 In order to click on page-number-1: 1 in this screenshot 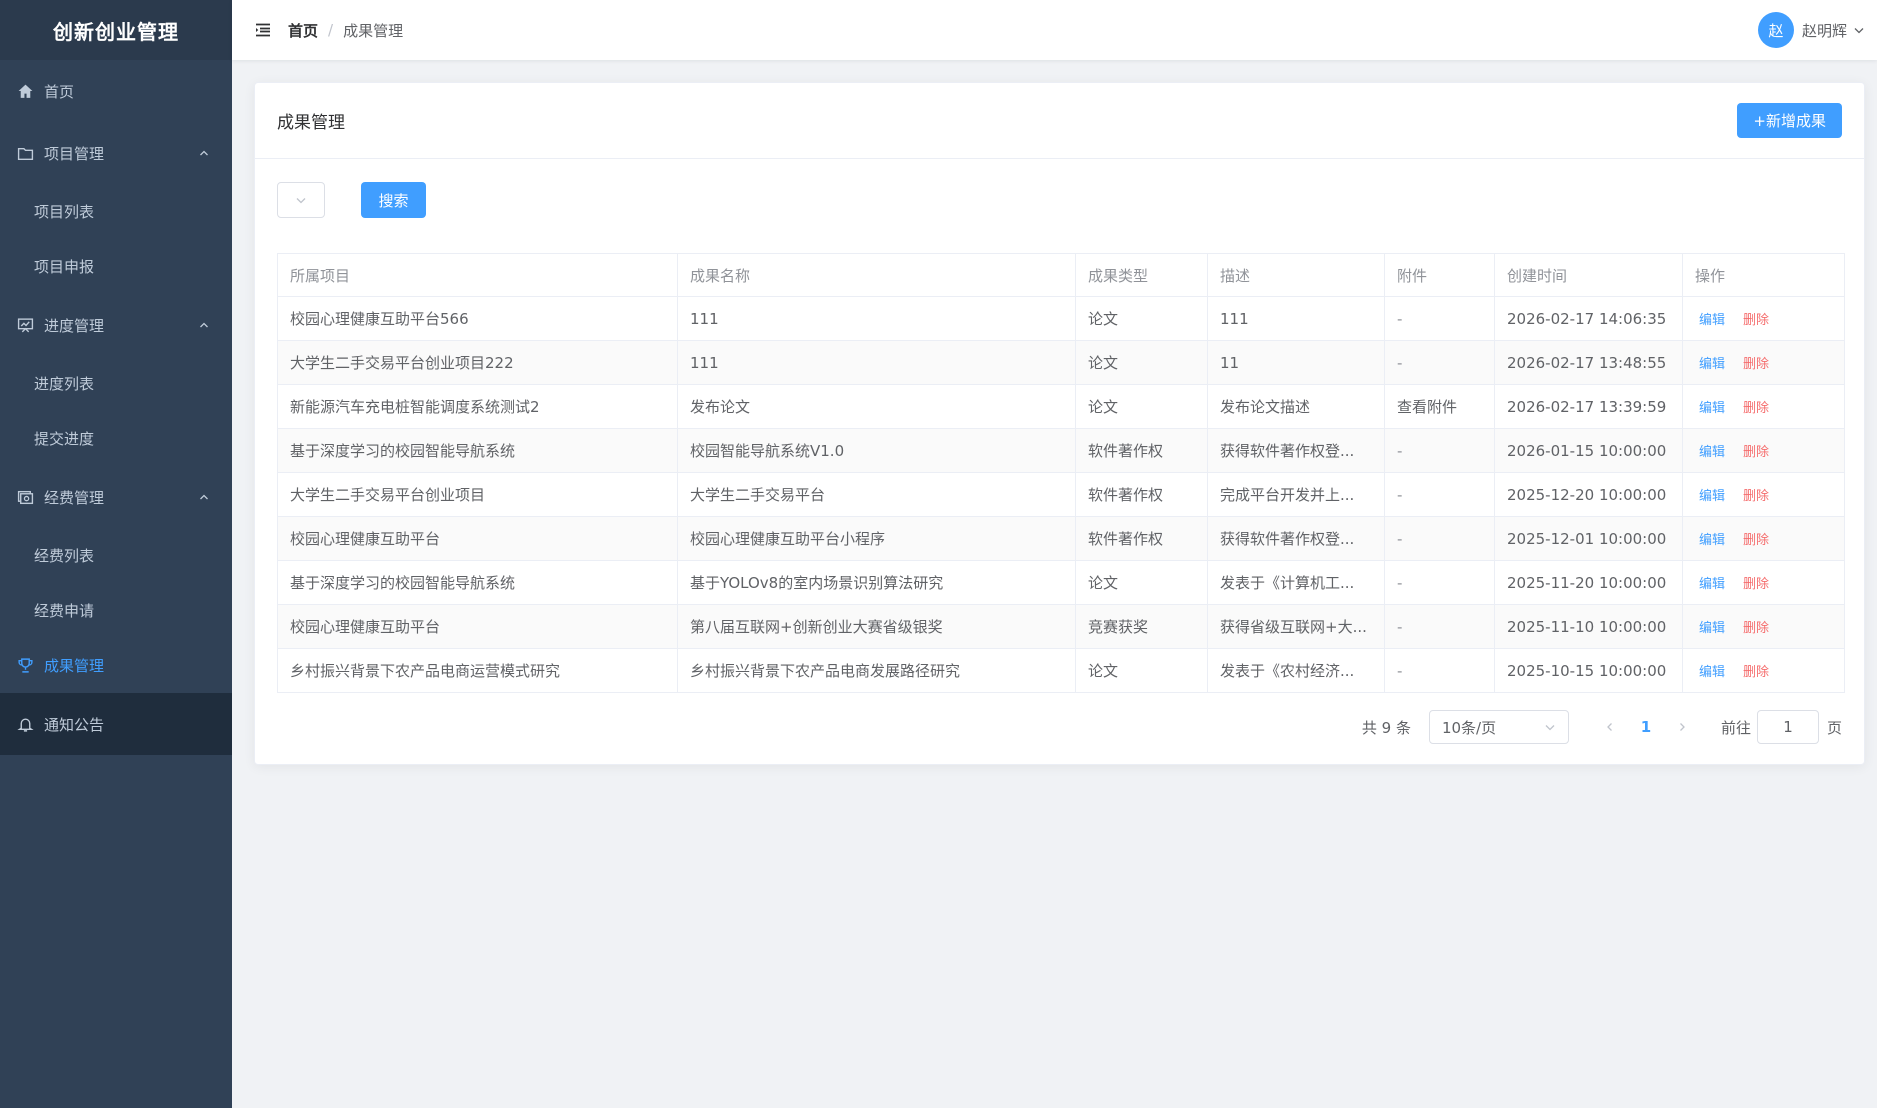, I will do `click(1646, 727)`.